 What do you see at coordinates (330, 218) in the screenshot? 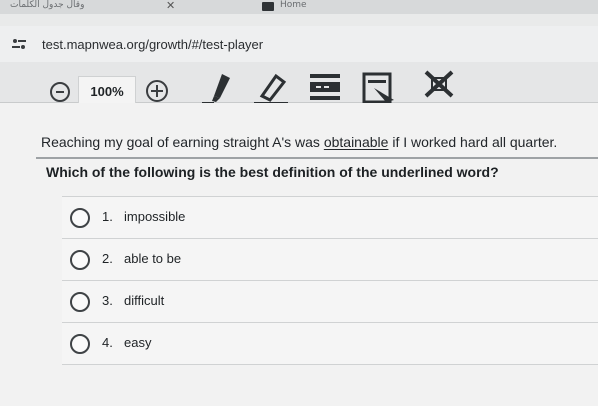
I see `answer-option-1: 1. impossible` at bounding box center [330, 218].